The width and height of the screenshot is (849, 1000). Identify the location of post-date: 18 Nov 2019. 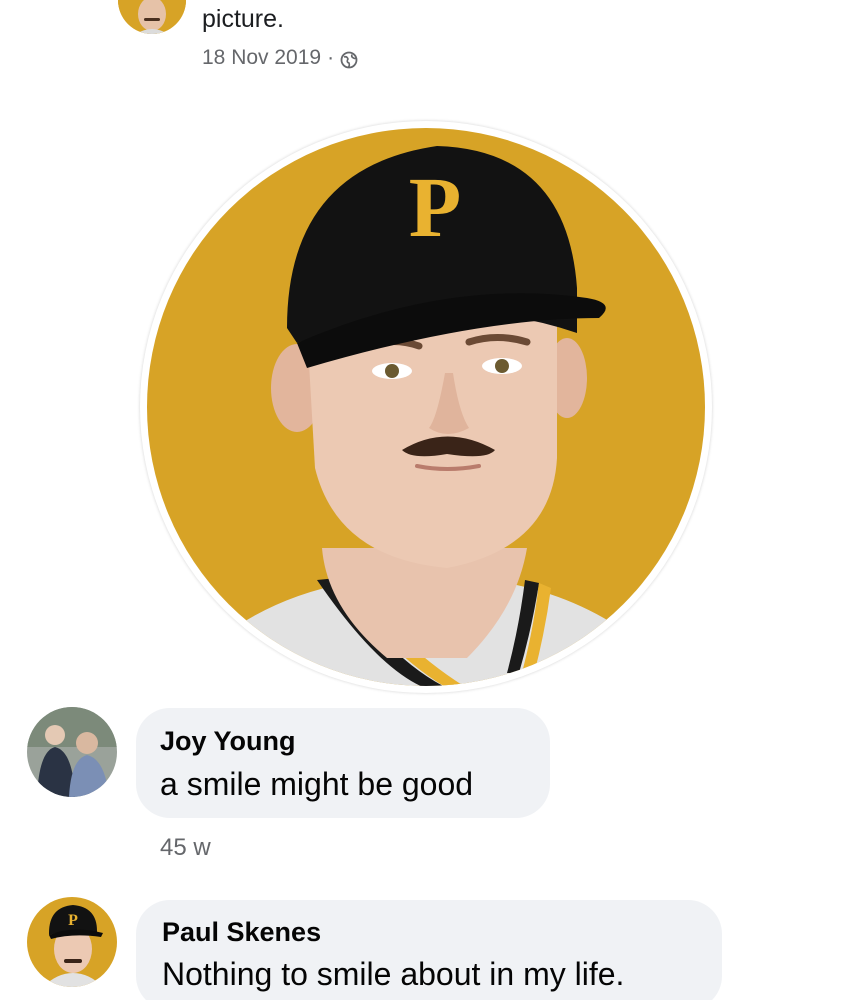
(261, 58).